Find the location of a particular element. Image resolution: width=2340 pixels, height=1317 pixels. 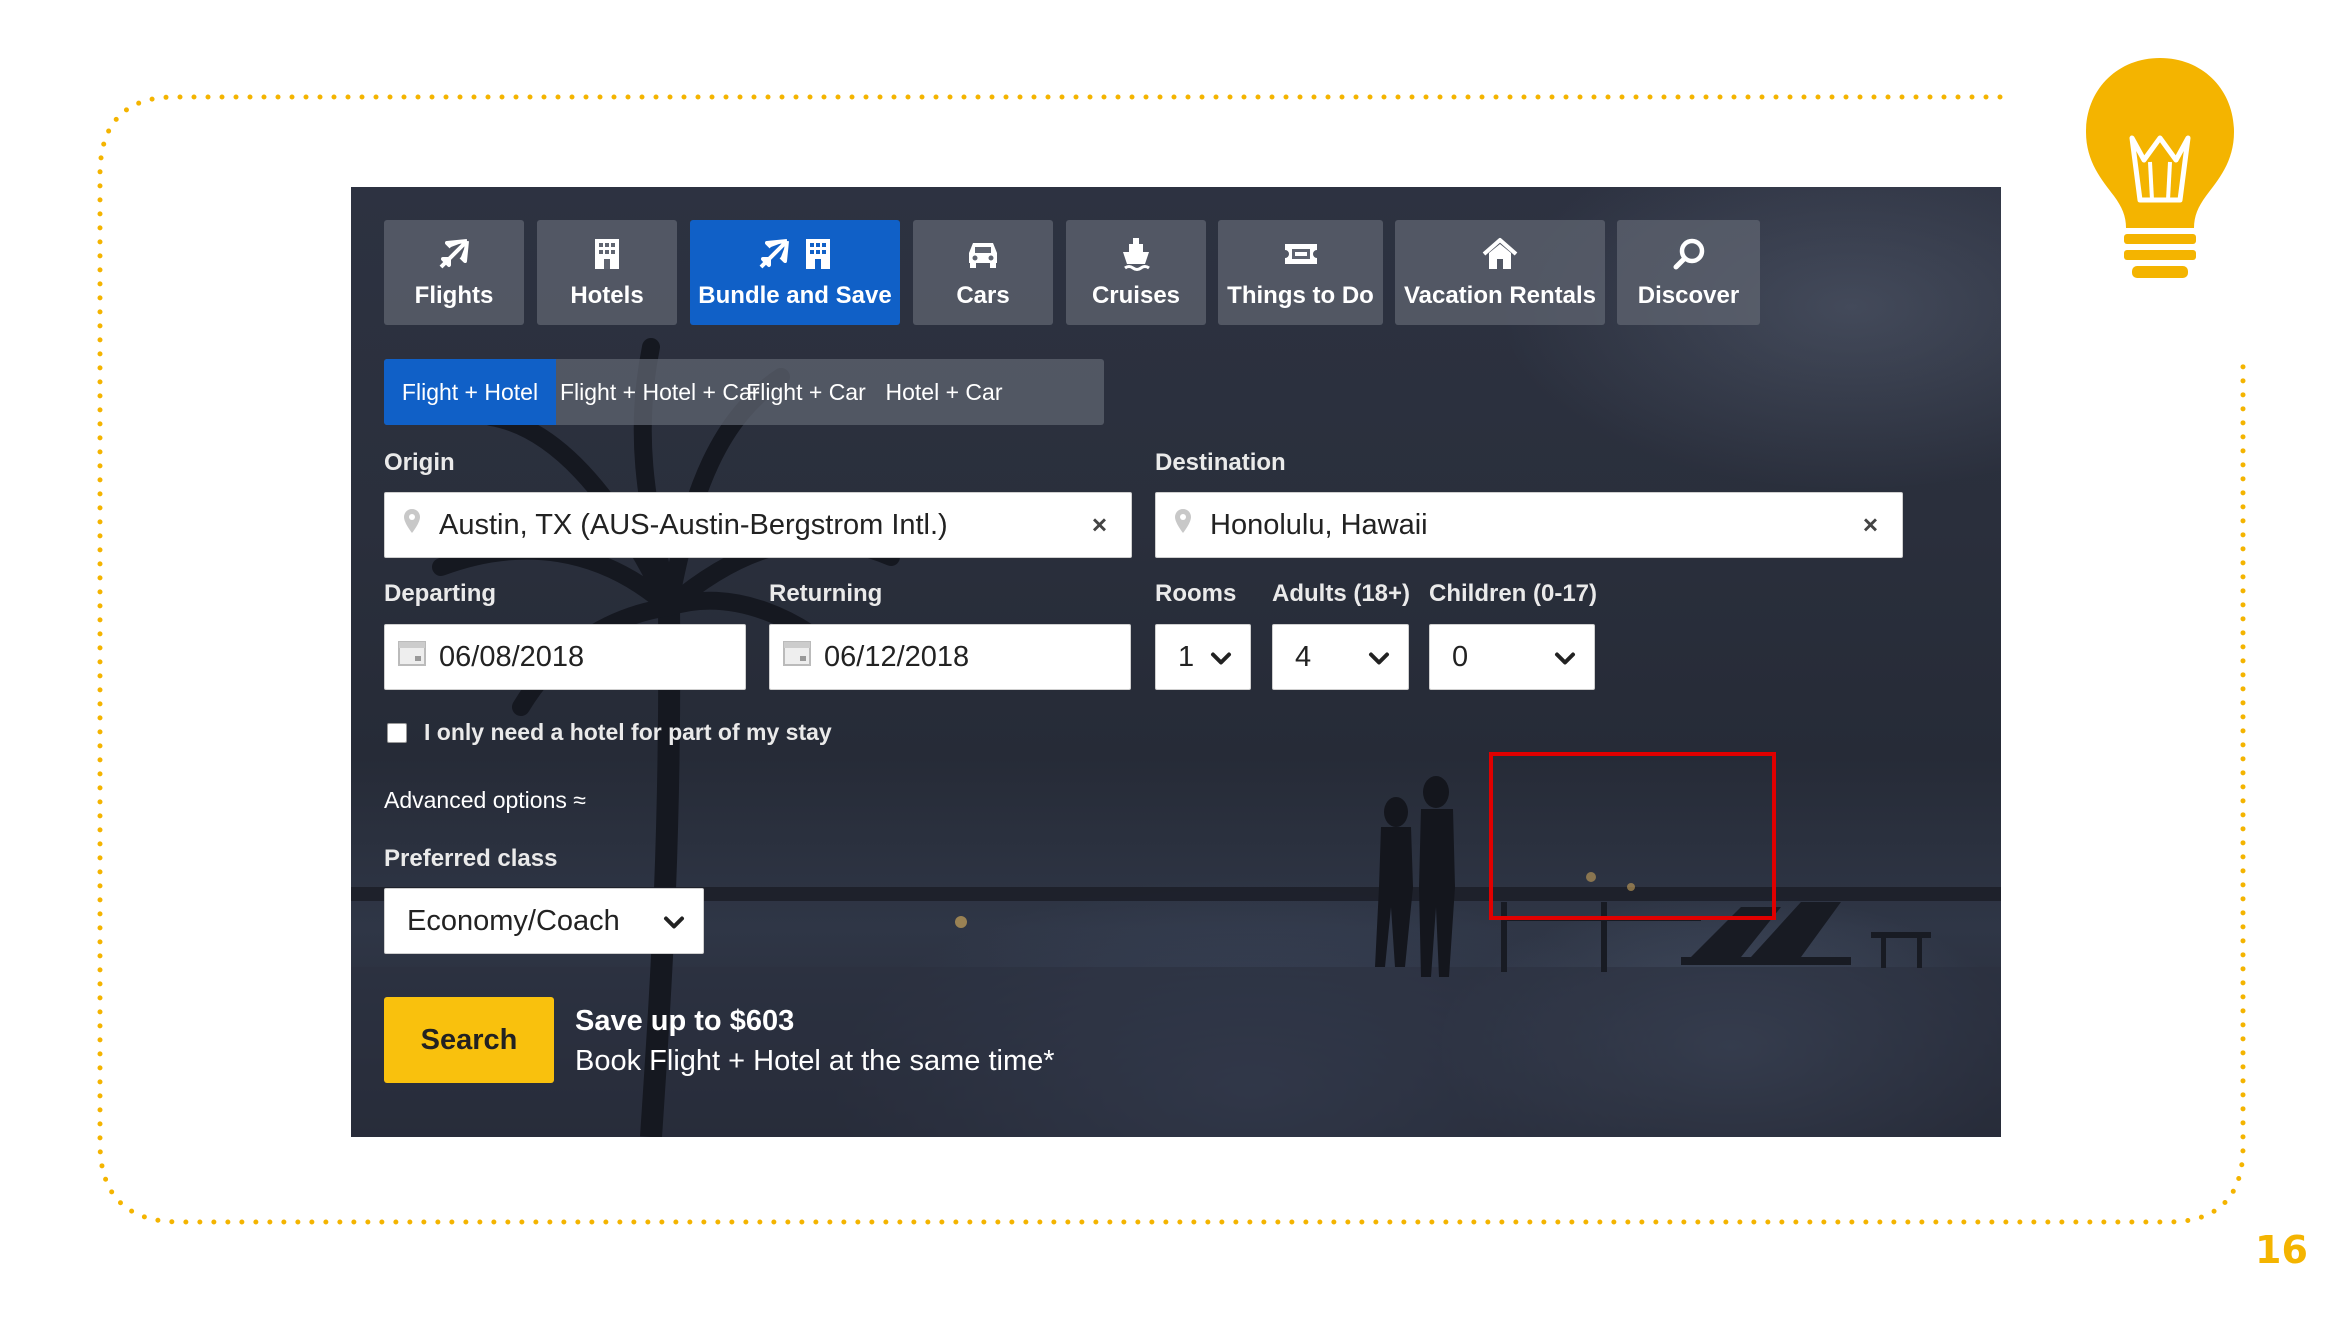

partial-stay-checkbox is located at coordinates (397, 733).